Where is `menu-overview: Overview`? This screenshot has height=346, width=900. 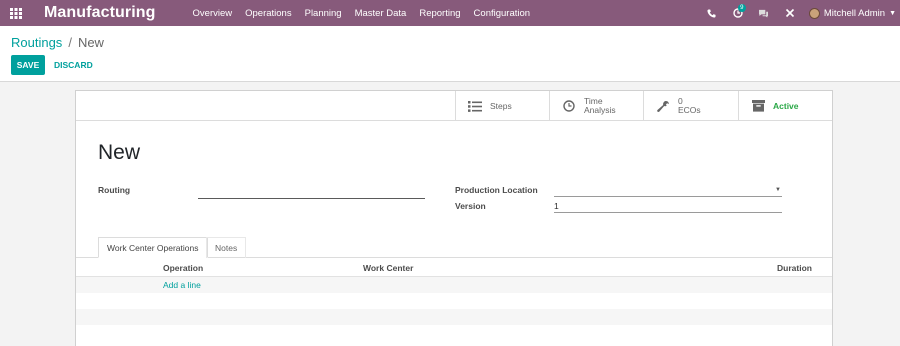 menu-overview: Overview is located at coordinates (213, 13).